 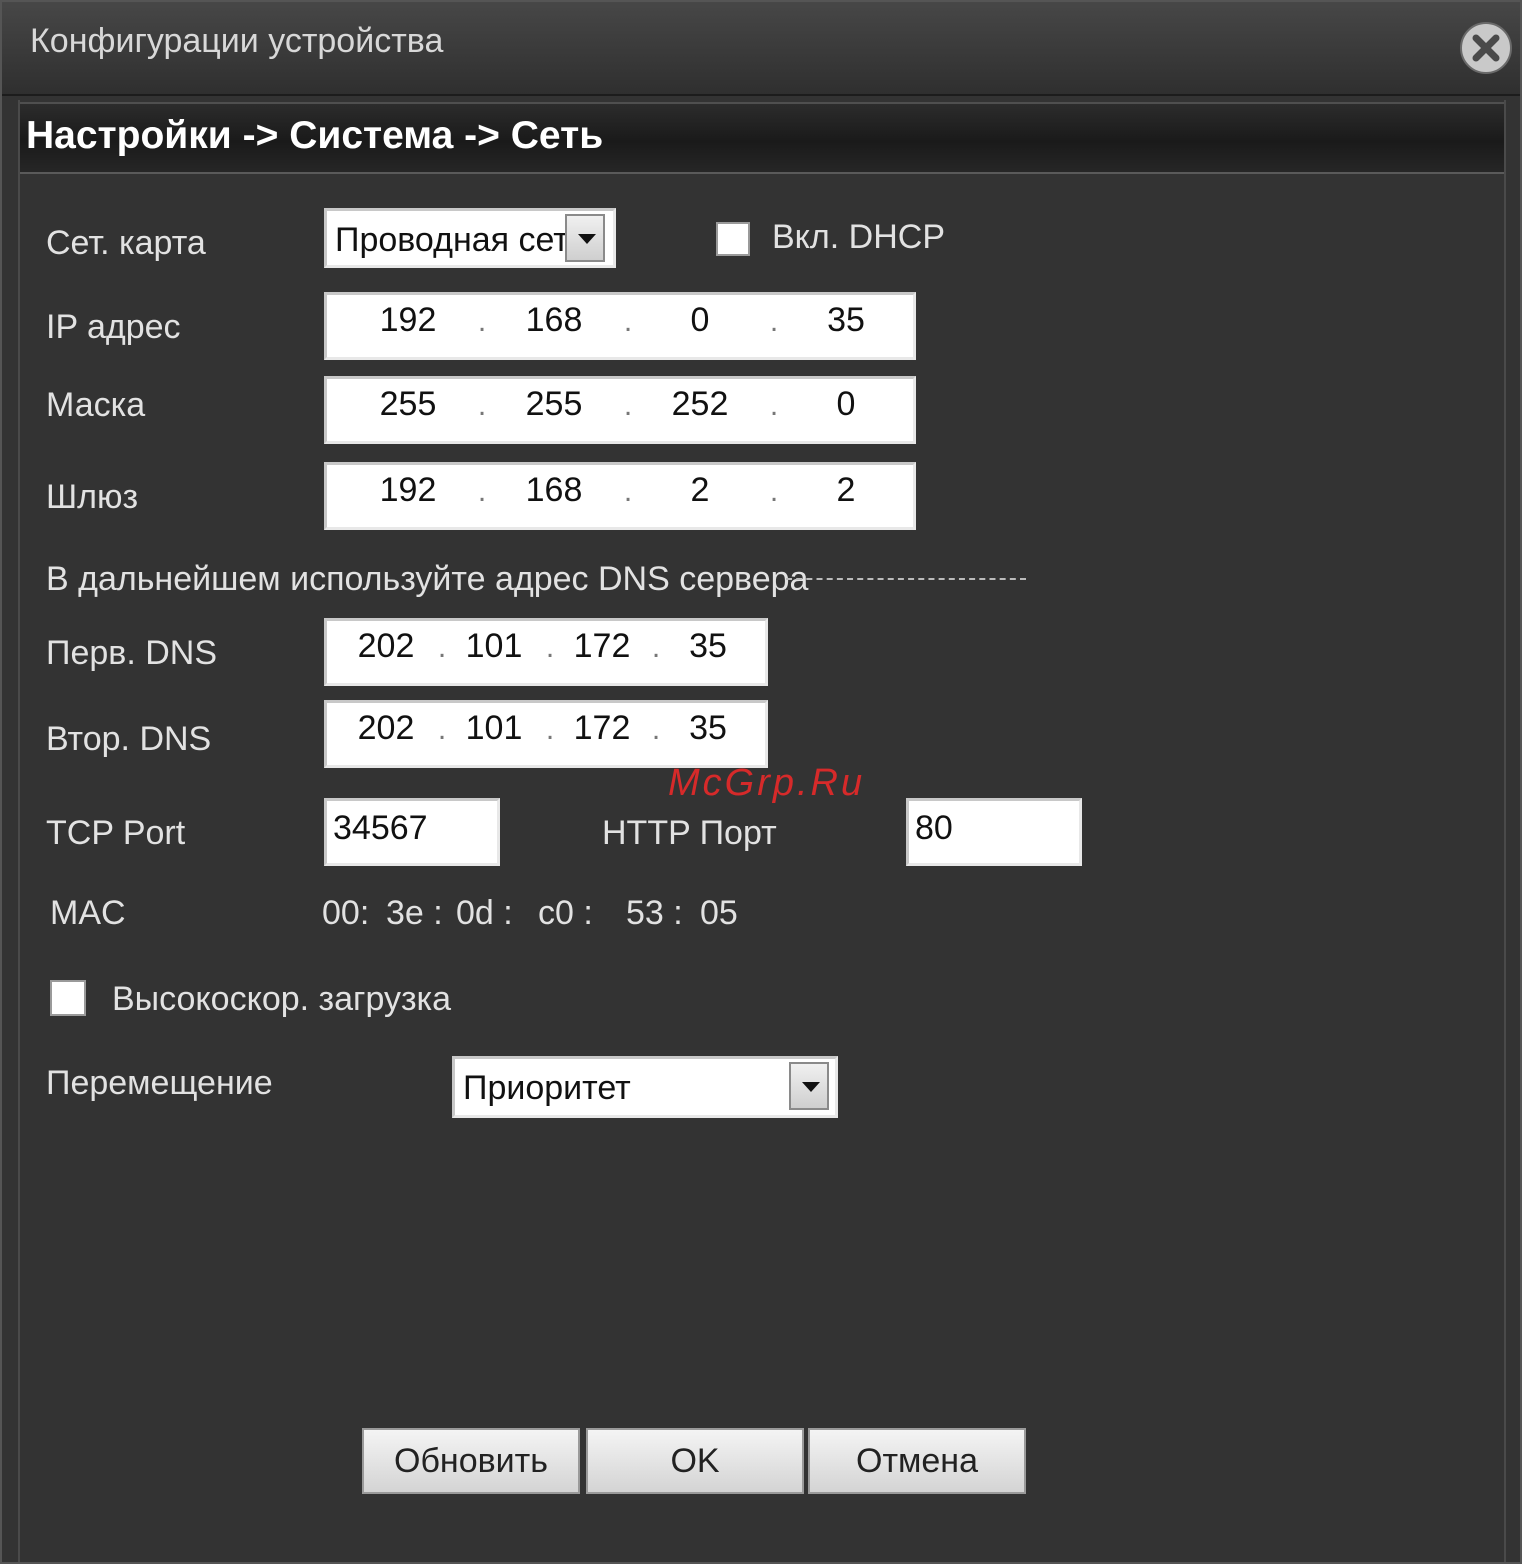 I want to click on ip-octet-4: 35, so click(x=846, y=320).